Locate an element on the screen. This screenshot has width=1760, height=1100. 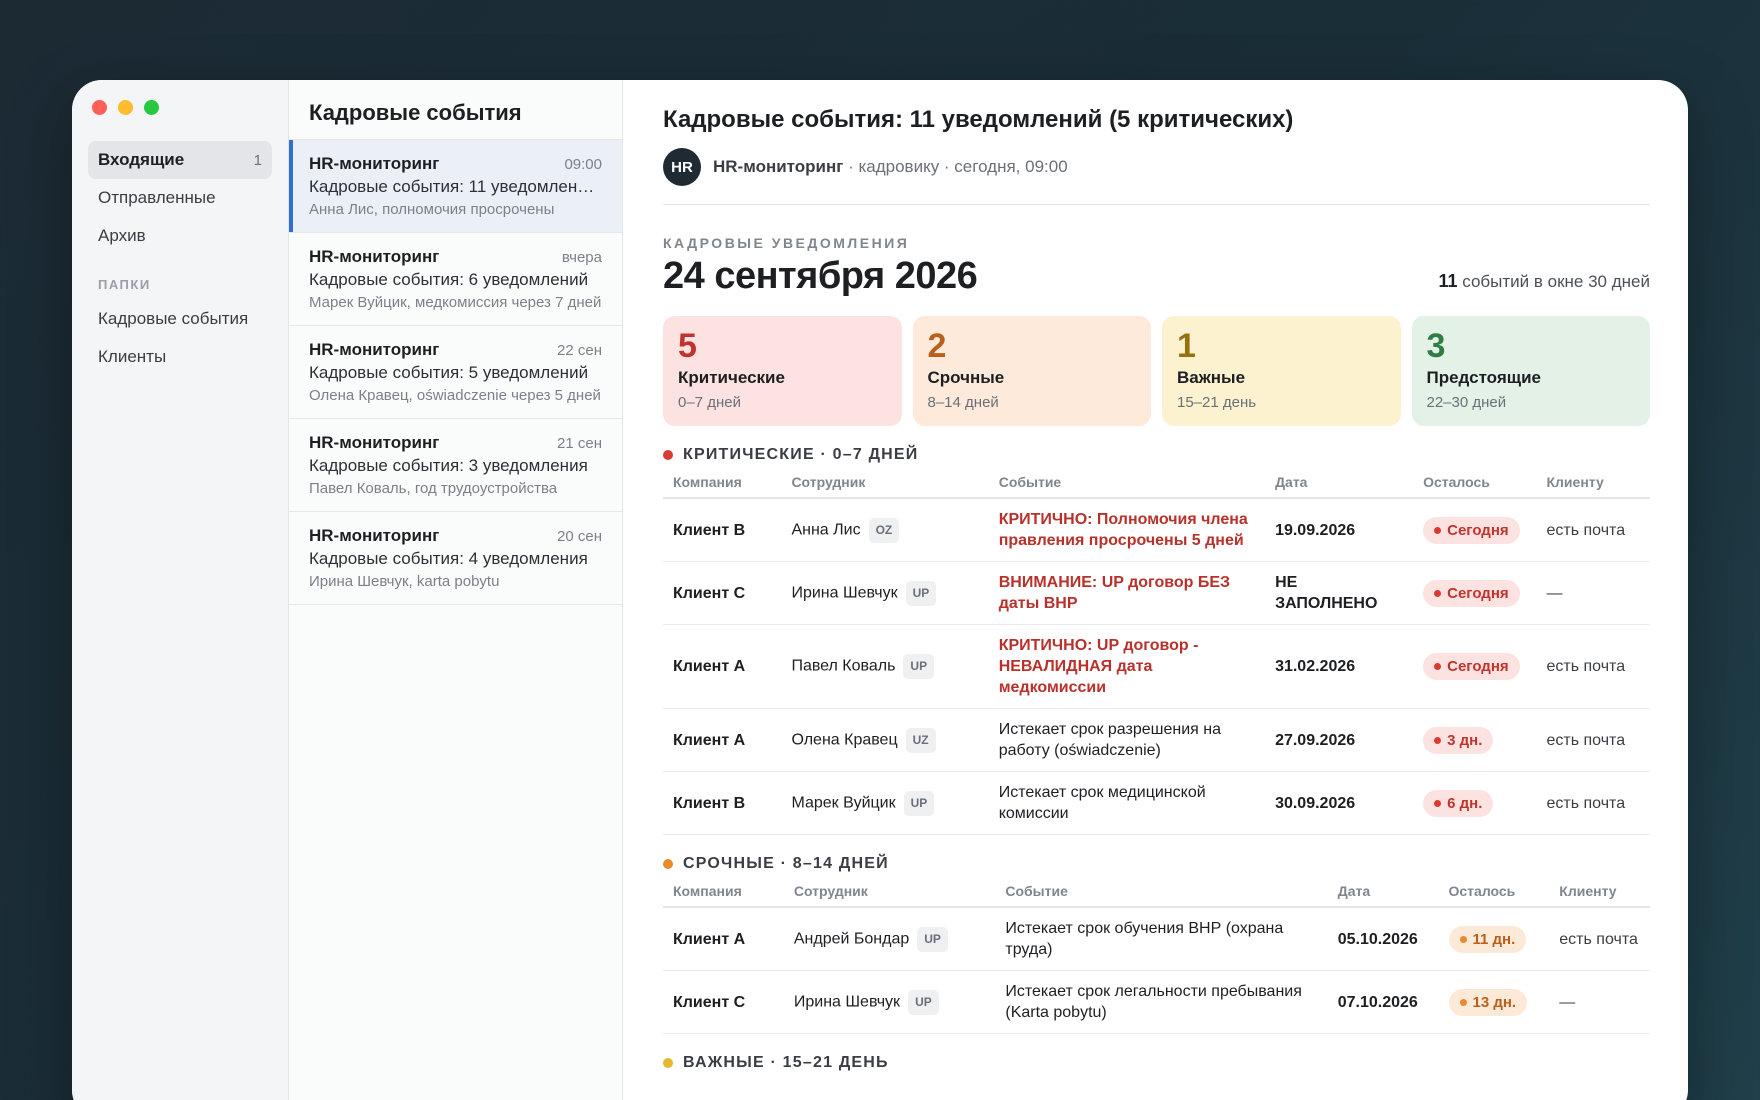
remaining-cell: 13 дн. is located at coordinates (1494, 1002).